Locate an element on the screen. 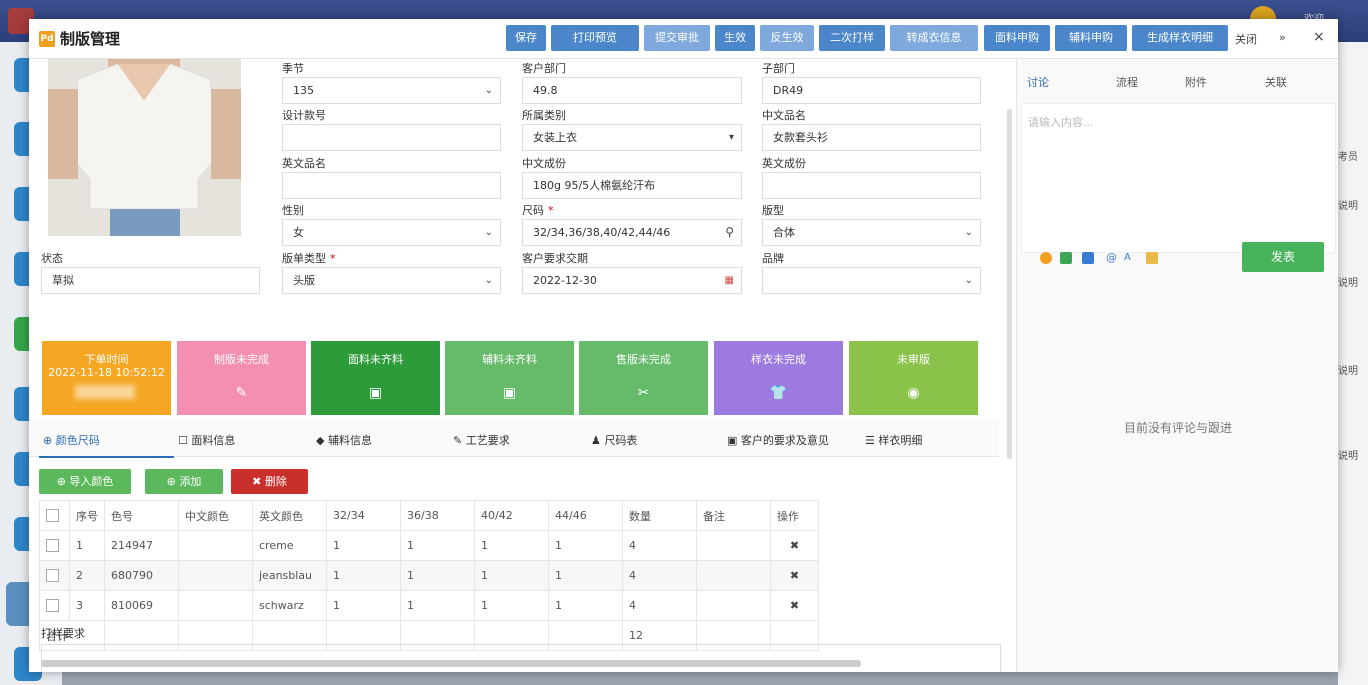 The width and height of the screenshot is (1368, 685). required-marker: * is located at coordinates (551, 210).